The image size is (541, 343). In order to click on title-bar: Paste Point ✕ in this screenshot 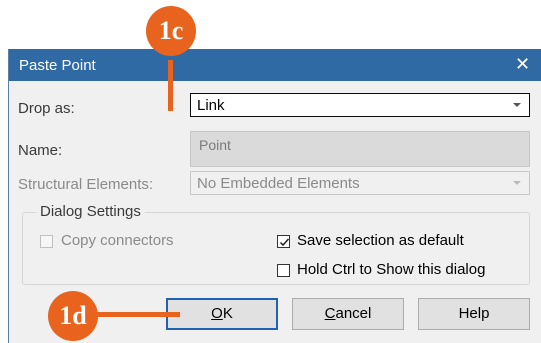, I will do `click(275, 65)`.